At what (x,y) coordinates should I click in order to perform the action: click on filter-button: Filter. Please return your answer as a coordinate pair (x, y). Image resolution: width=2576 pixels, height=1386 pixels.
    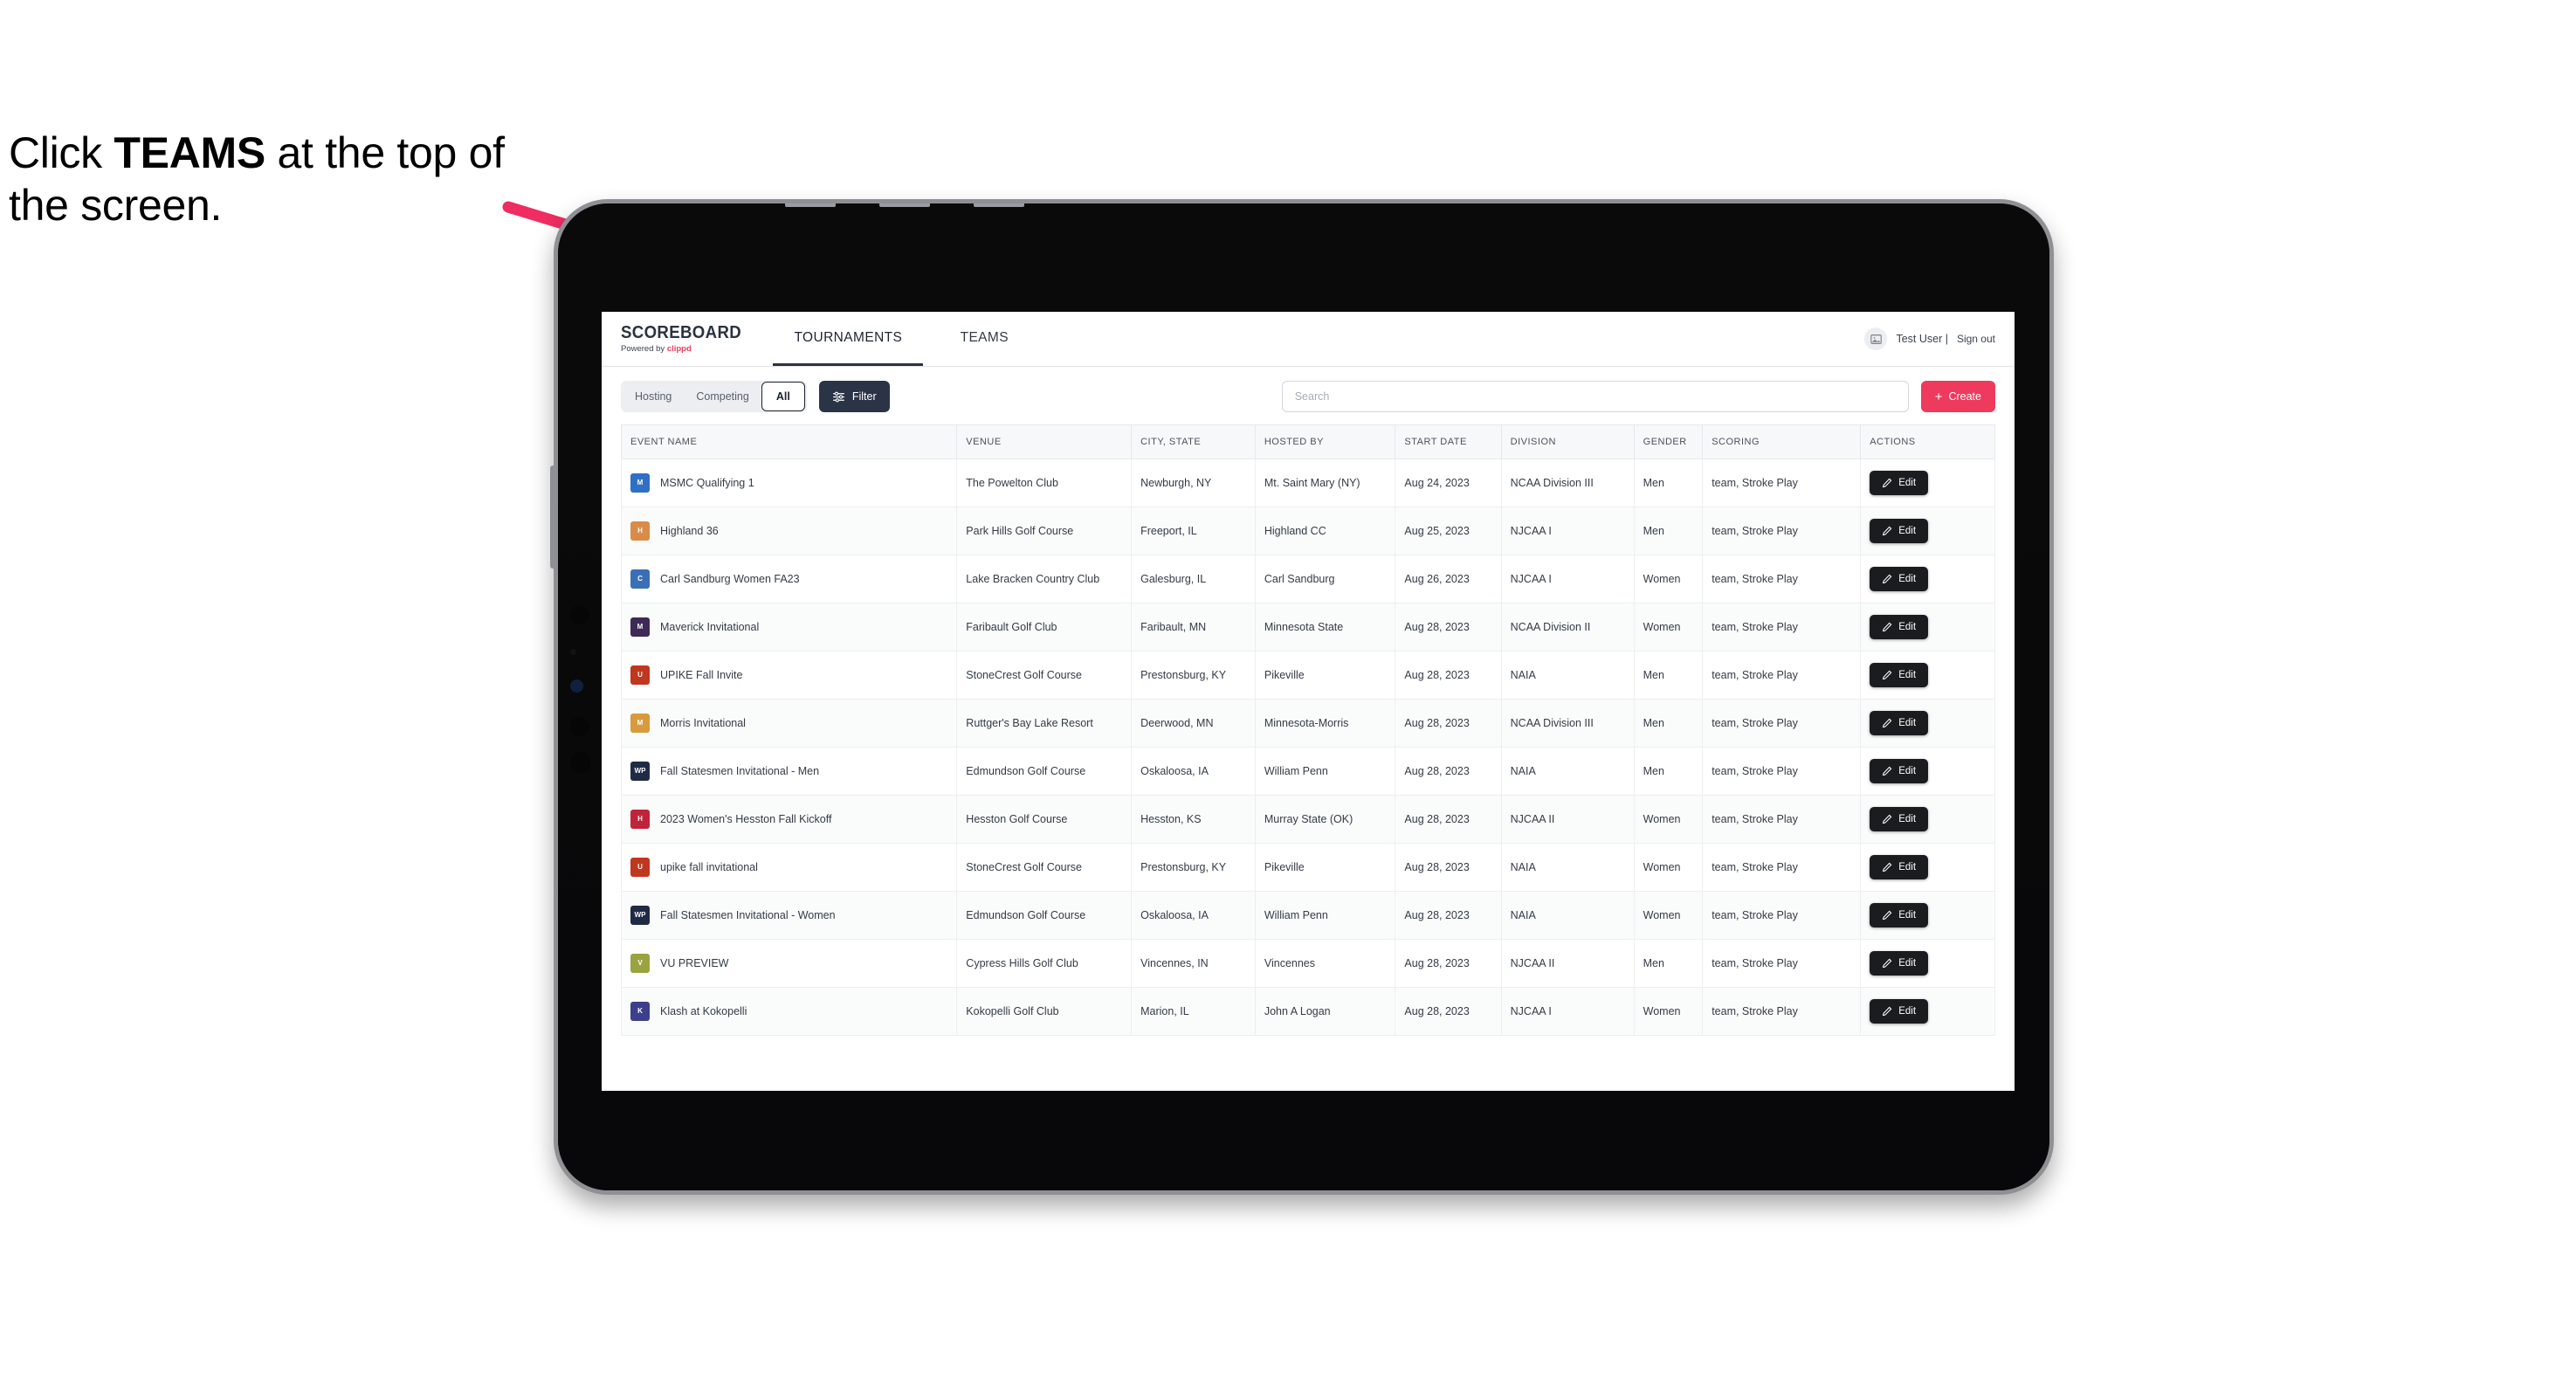
    Looking at the image, I should click on (854, 396).